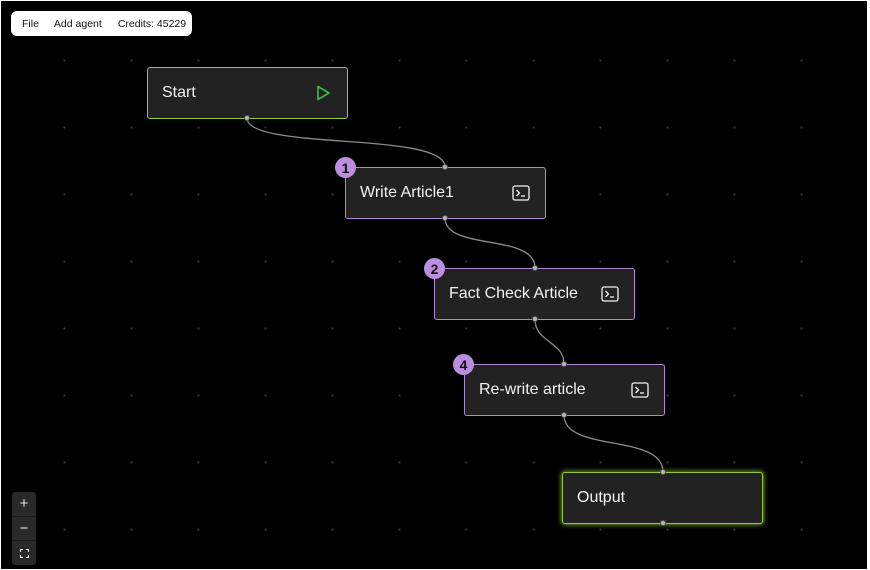  I want to click on menubar: File Add agent Credits: 45229, so click(101, 23).